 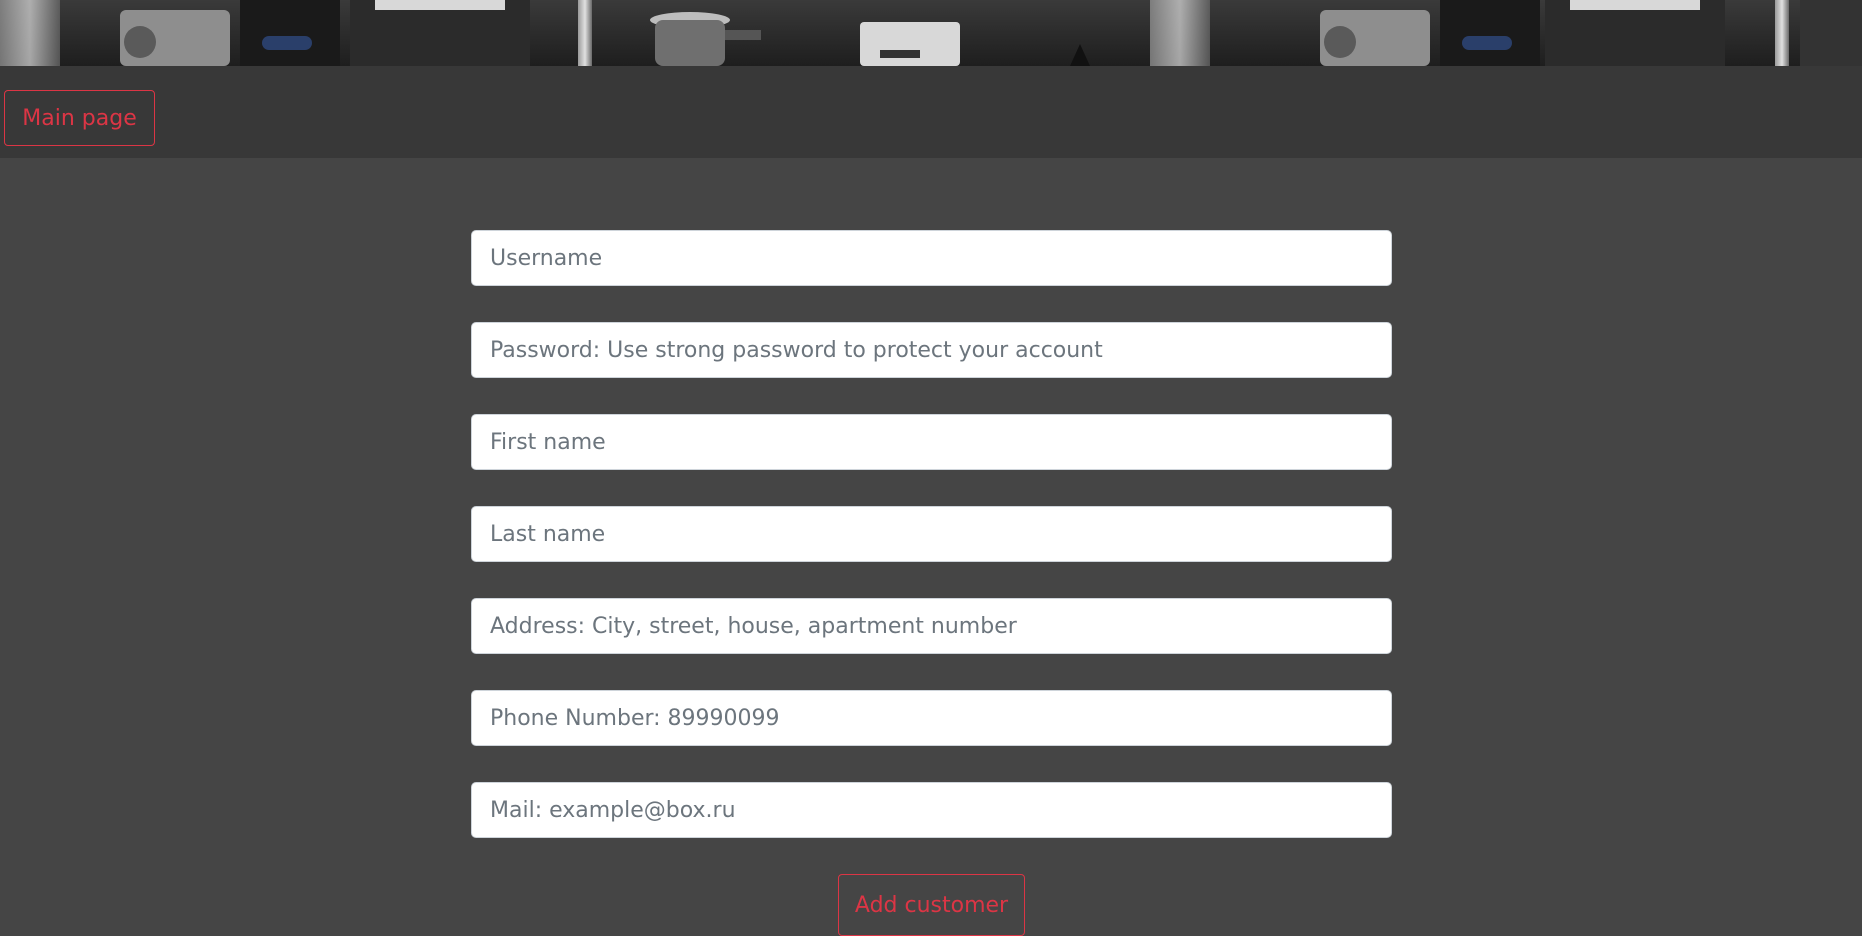 What do you see at coordinates (931, 350) in the screenshot?
I see `password-input` at bounding box center [931, 350].